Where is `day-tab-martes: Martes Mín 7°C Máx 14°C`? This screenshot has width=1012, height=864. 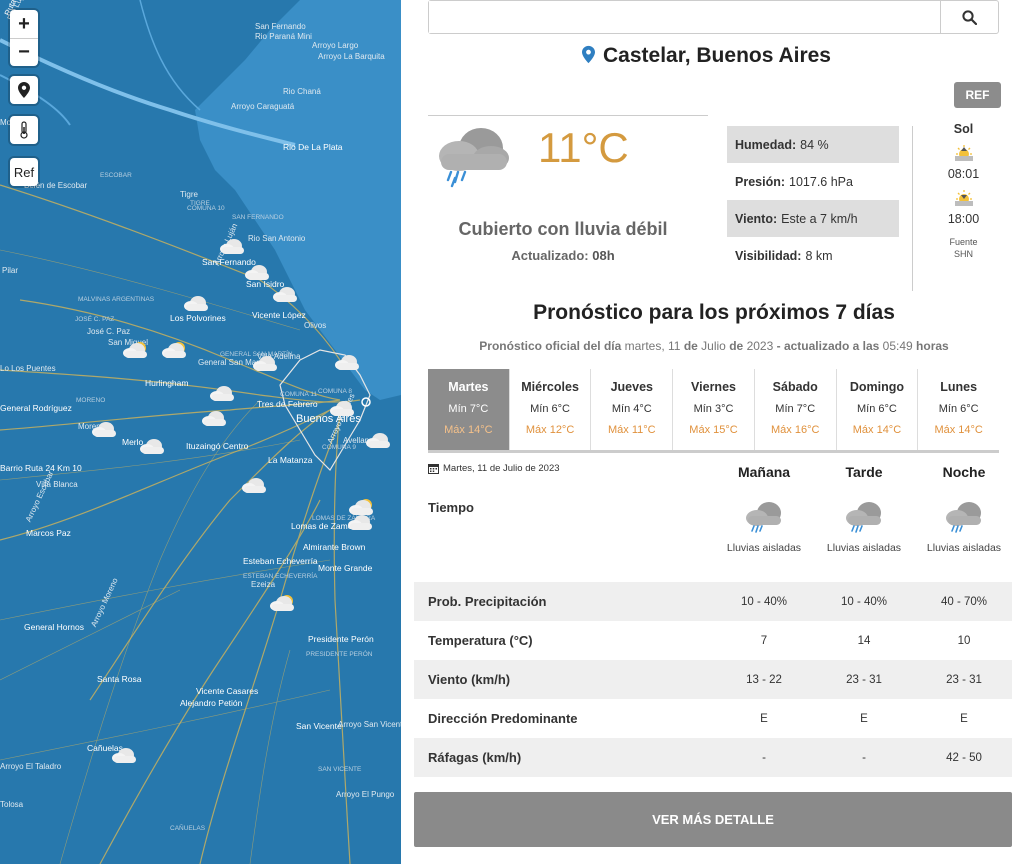
day-tab-martes: Martes Mín 7°C Máx 14°C is located at coordinates (469, 409).